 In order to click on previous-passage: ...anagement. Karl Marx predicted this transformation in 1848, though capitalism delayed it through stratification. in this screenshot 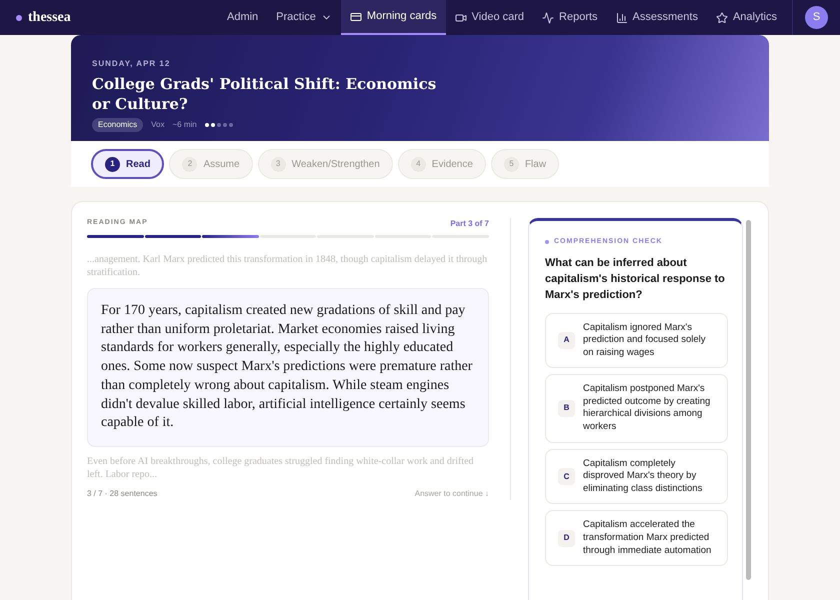, I will do `click(287, 266)`.